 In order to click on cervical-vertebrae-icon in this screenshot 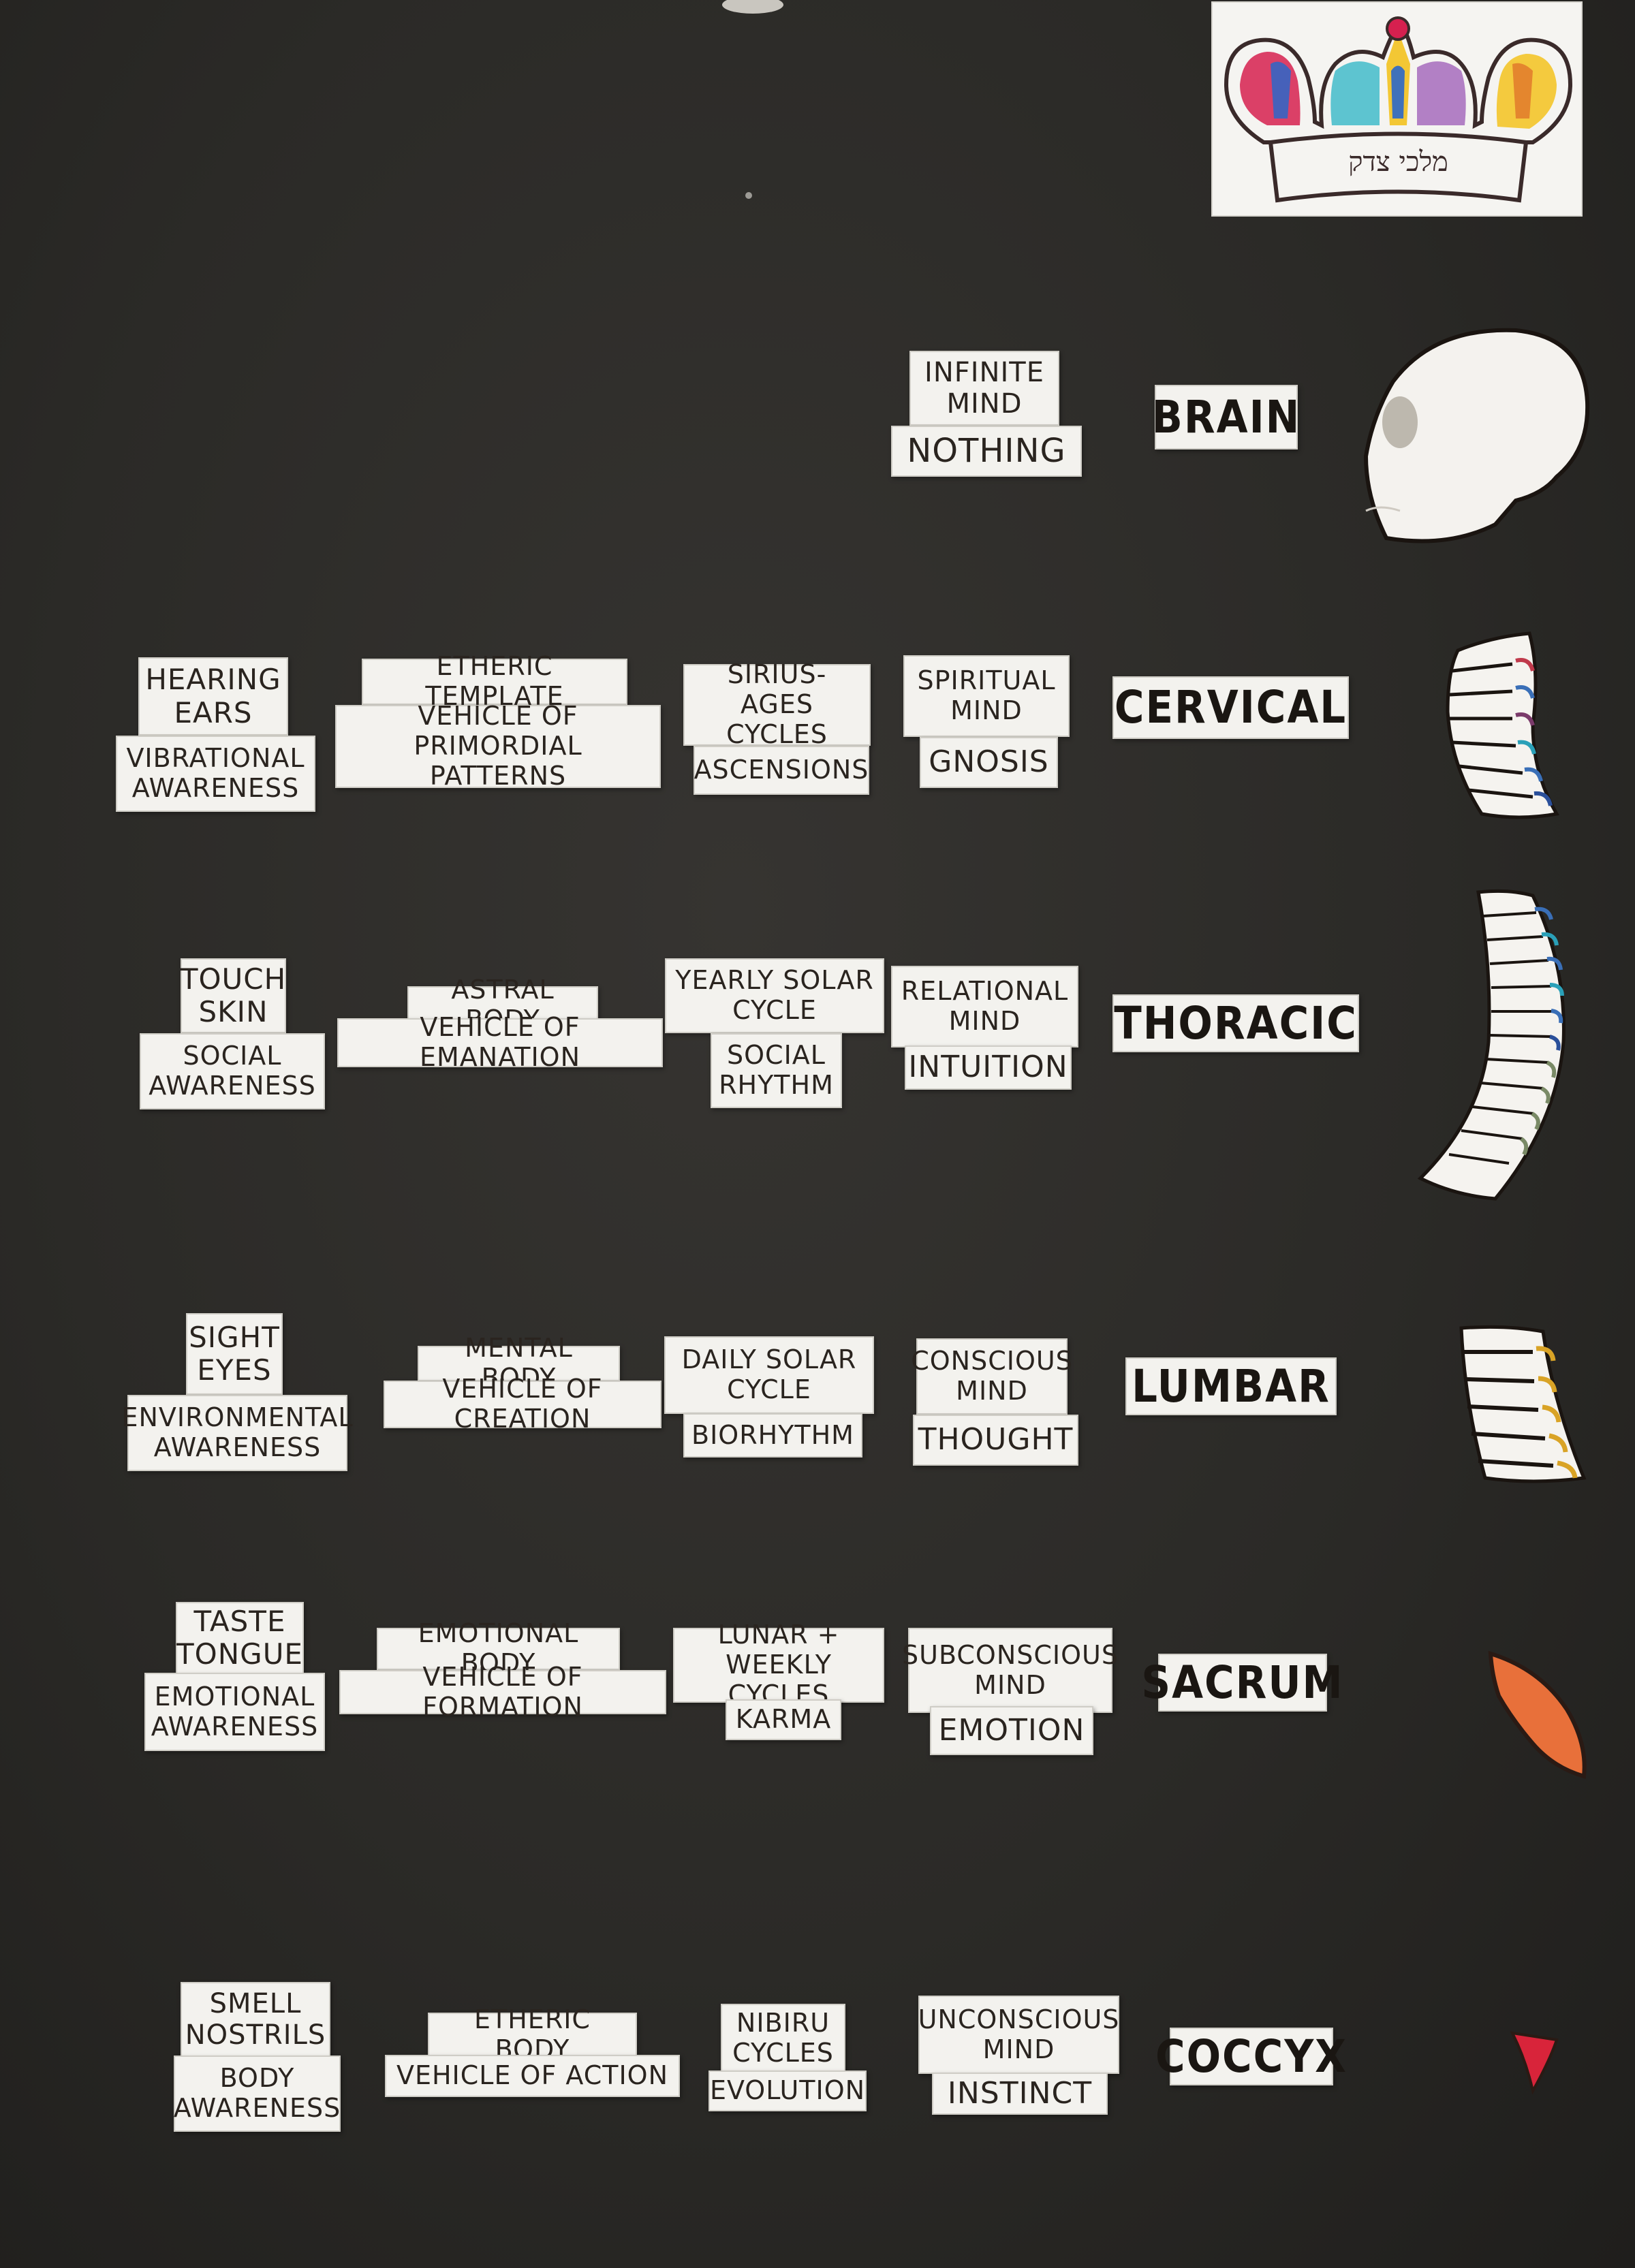, I will do `click(1502, 725)`.